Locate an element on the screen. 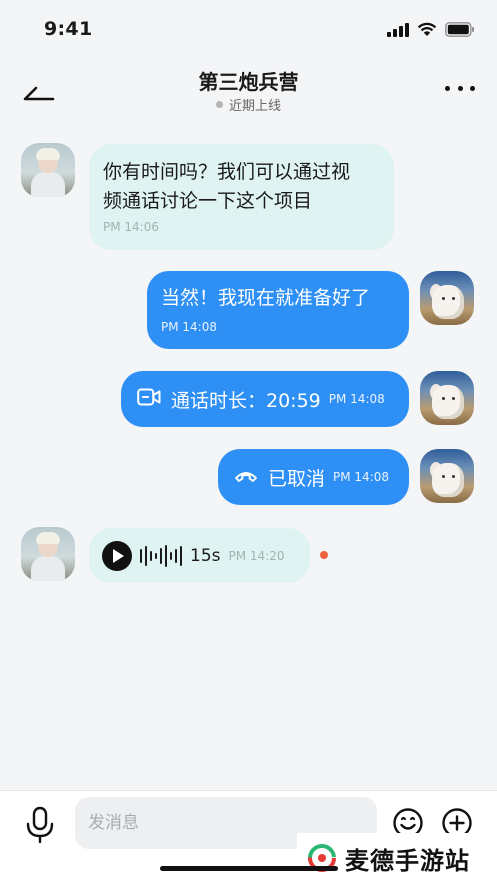  chat-header: 第三炮兵营 近期上线 is located at coordinates (248, 89).